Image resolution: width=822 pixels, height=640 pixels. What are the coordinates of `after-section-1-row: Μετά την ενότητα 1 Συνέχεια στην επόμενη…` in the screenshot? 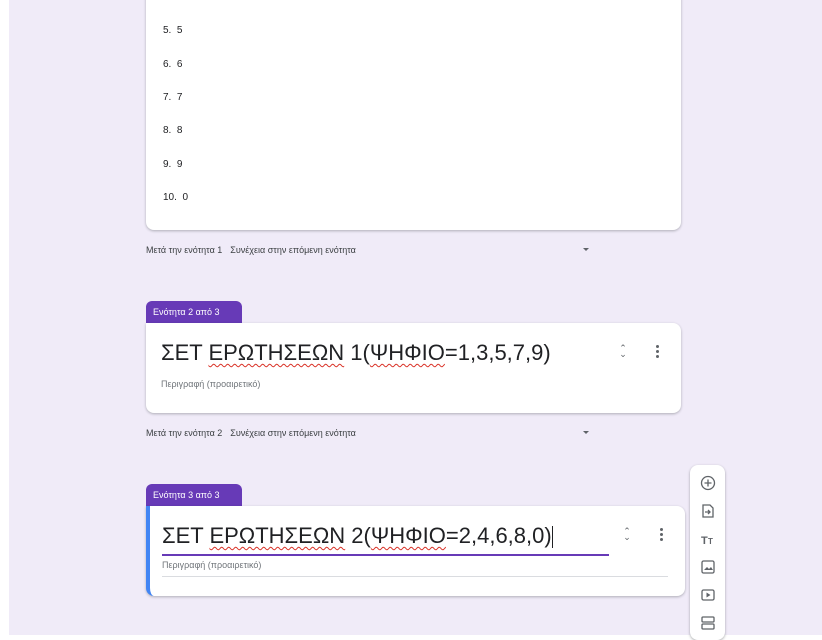 It's located at (413, 250).